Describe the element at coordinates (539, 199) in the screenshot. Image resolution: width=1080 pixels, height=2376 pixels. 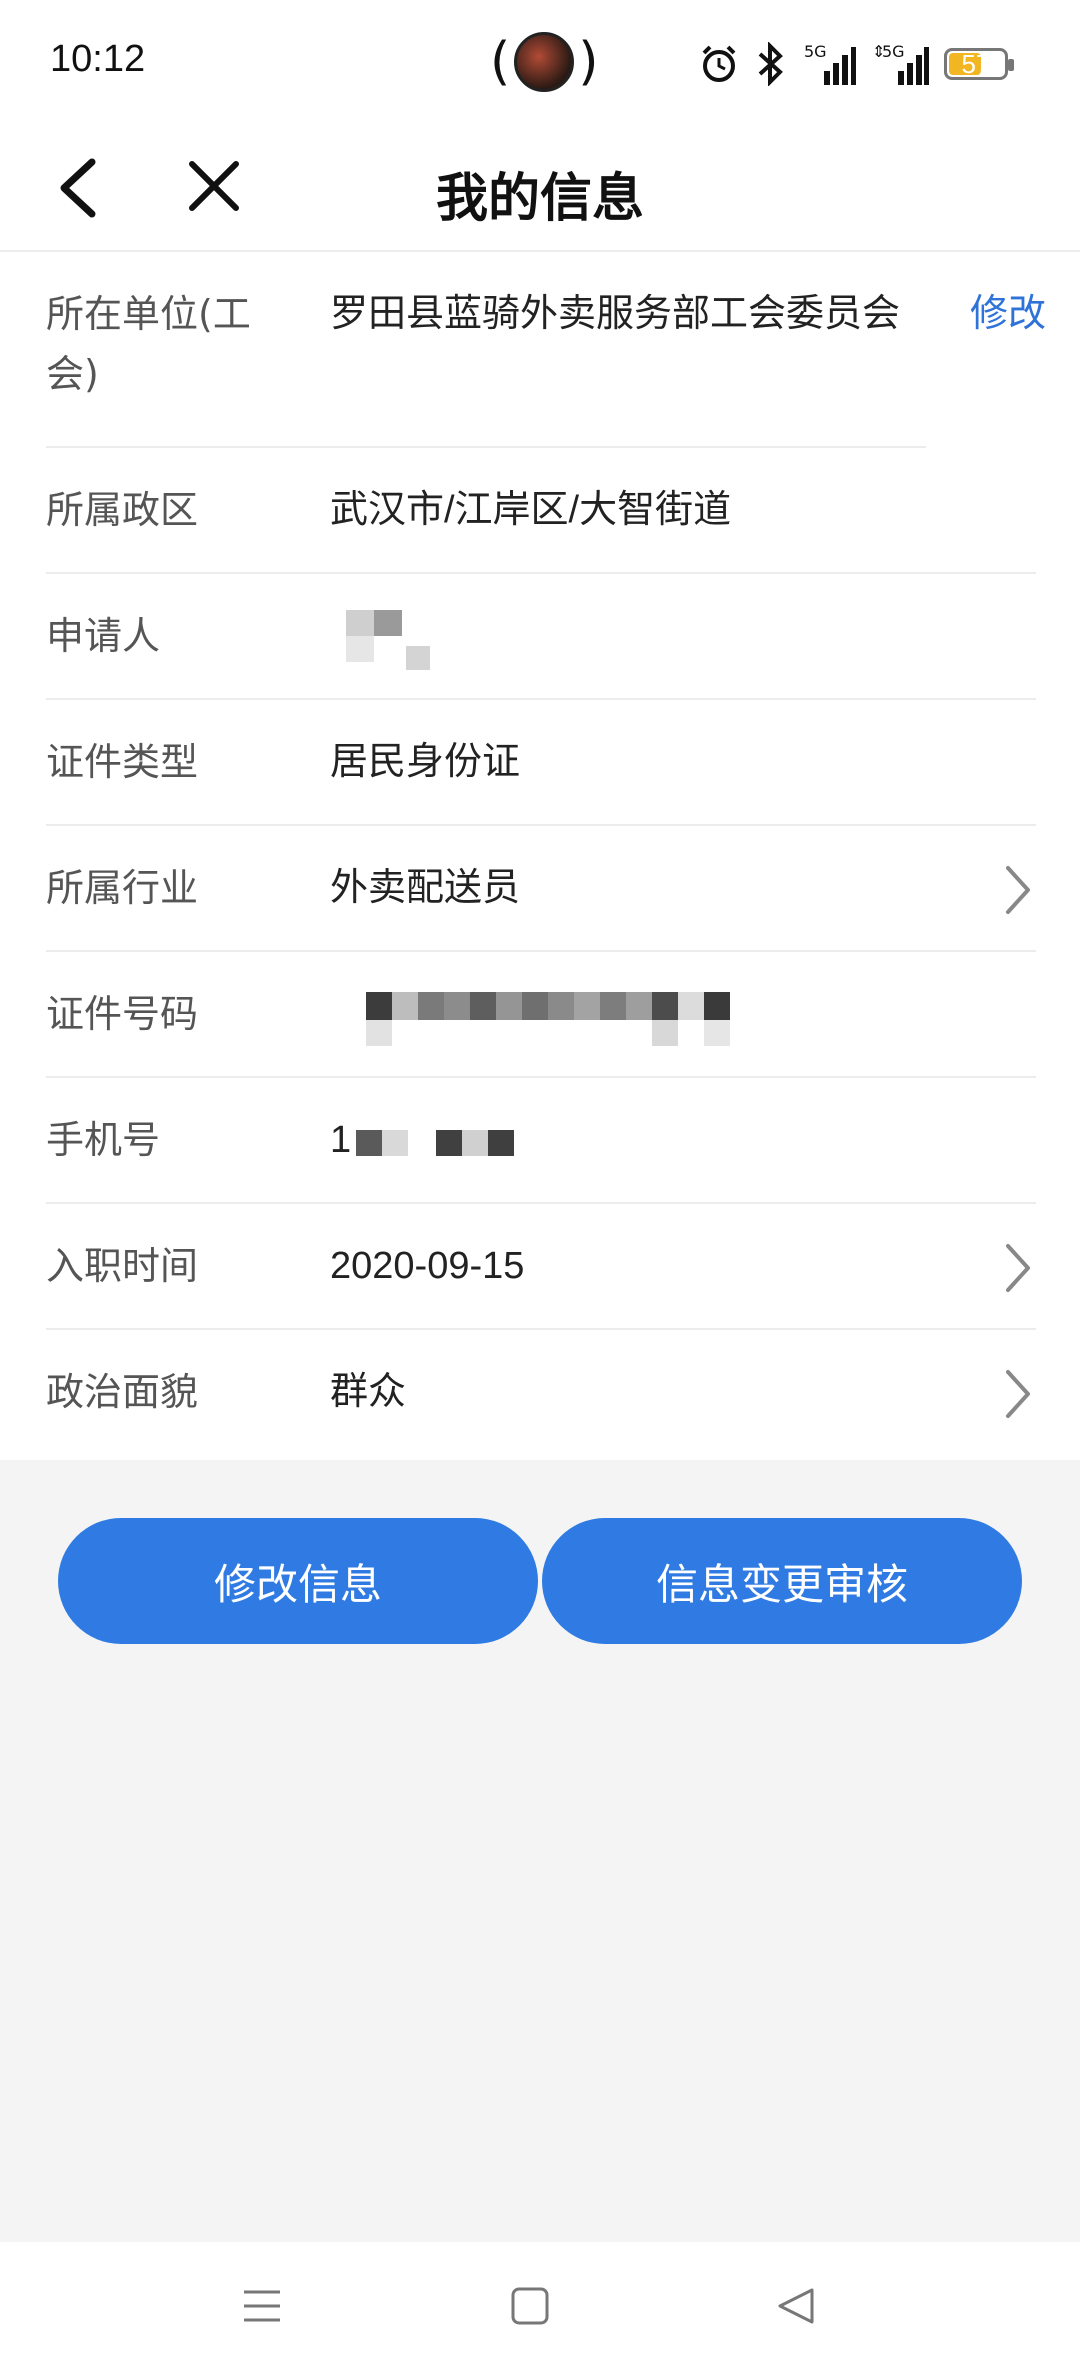
I see `page-title: 我的信息` at that location.